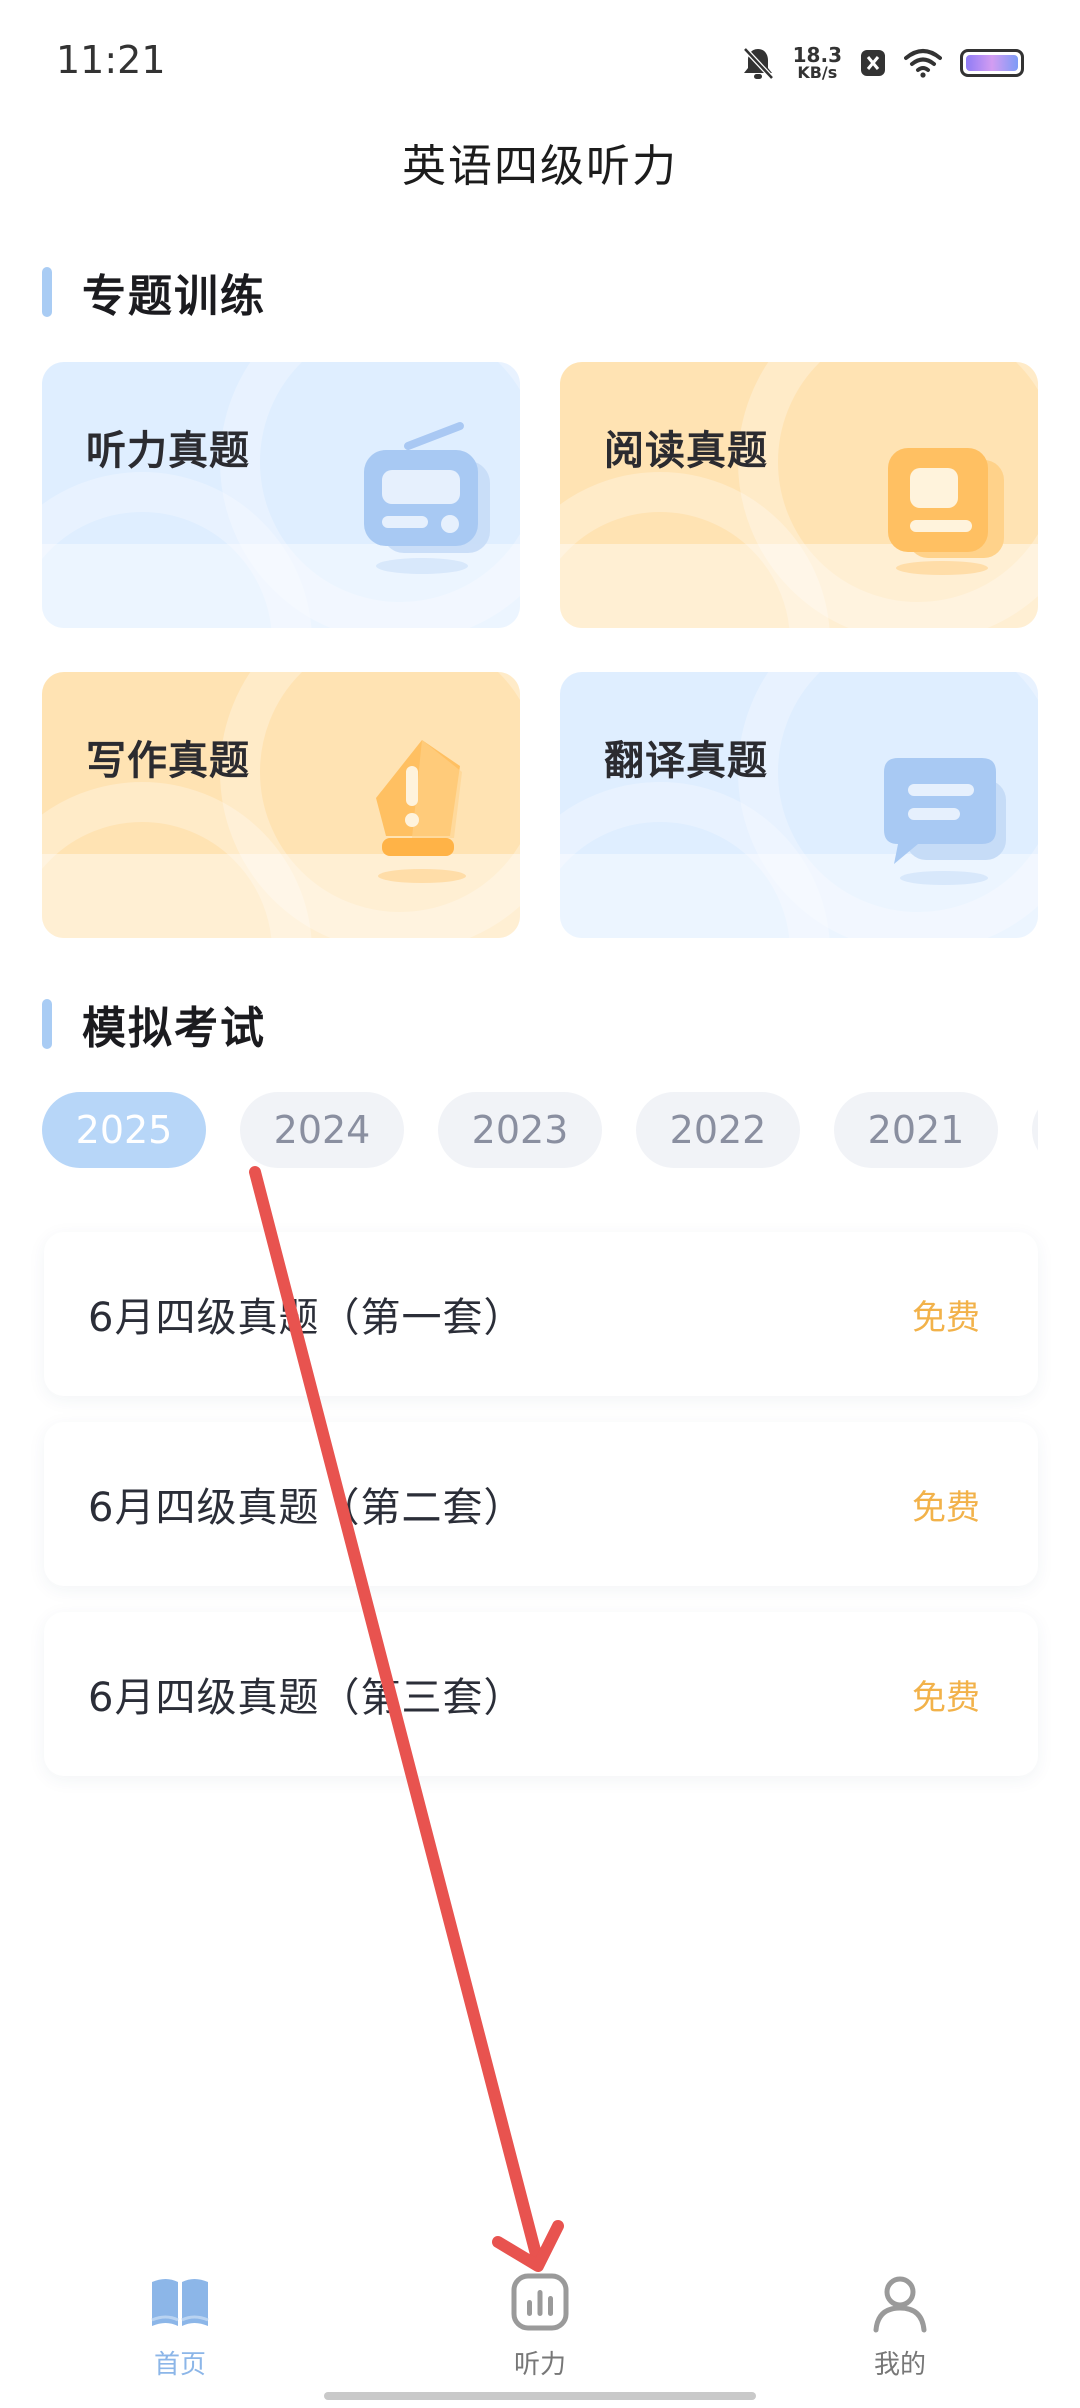 This screenshot has height=2408, width=1080. I want to click on exam-list-item: 6月四级真题（第二套） 免费, so click(541, 1504).